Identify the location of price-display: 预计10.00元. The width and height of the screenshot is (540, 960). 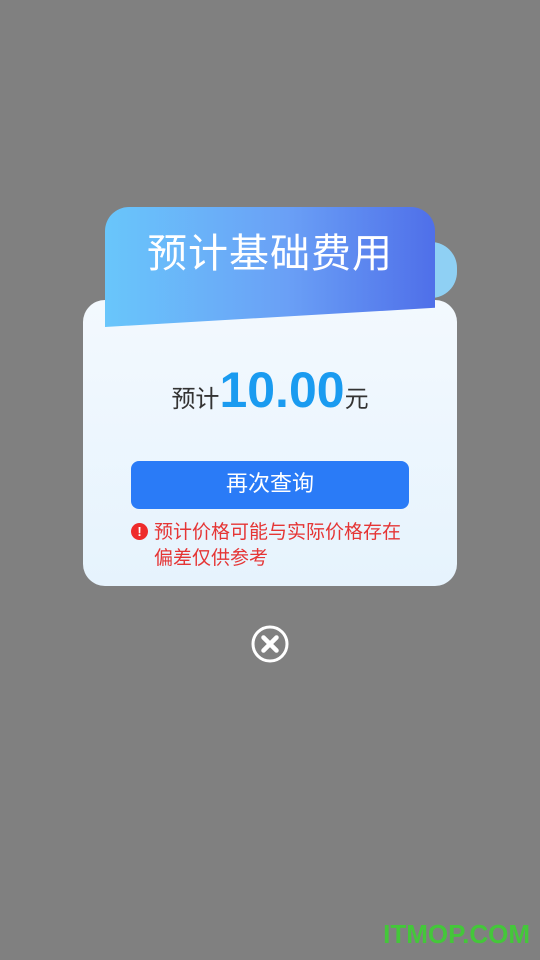
(270, 396).